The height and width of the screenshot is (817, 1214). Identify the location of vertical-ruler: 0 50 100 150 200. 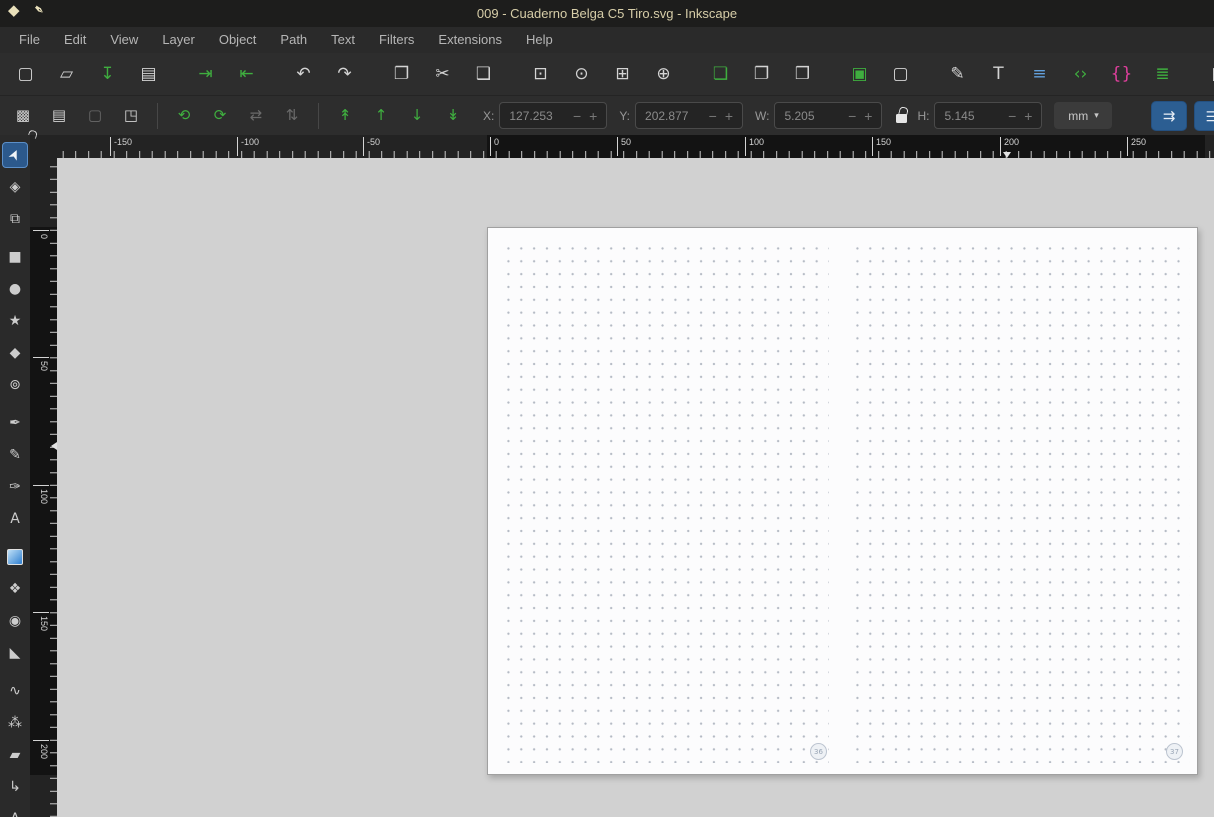
(43, 487).